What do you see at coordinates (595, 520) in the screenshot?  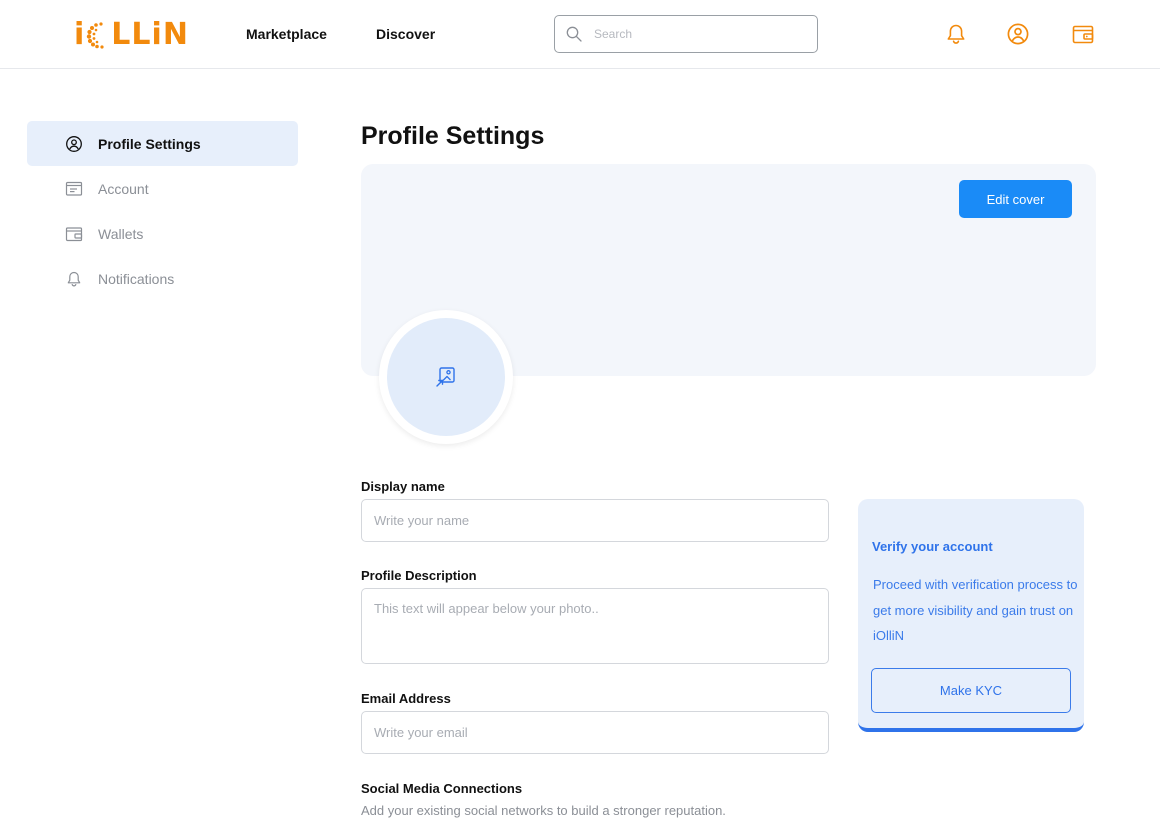 I see `display-name-field` at bounding box center [595, 520].